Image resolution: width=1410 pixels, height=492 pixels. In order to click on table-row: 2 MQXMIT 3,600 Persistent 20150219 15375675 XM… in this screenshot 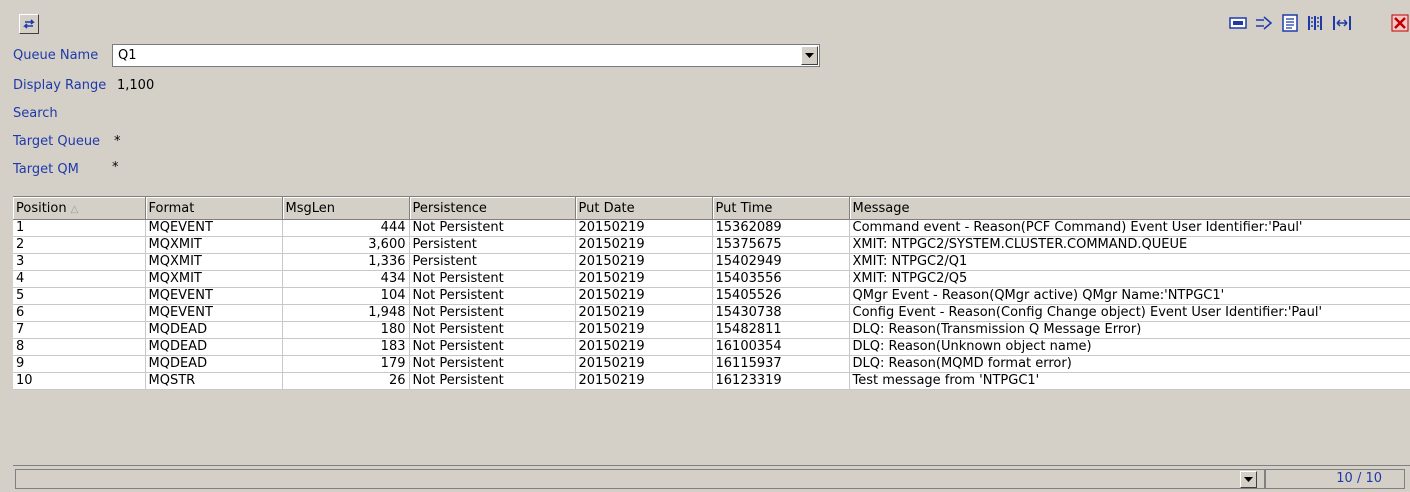, I will do `click(711, 245)`.